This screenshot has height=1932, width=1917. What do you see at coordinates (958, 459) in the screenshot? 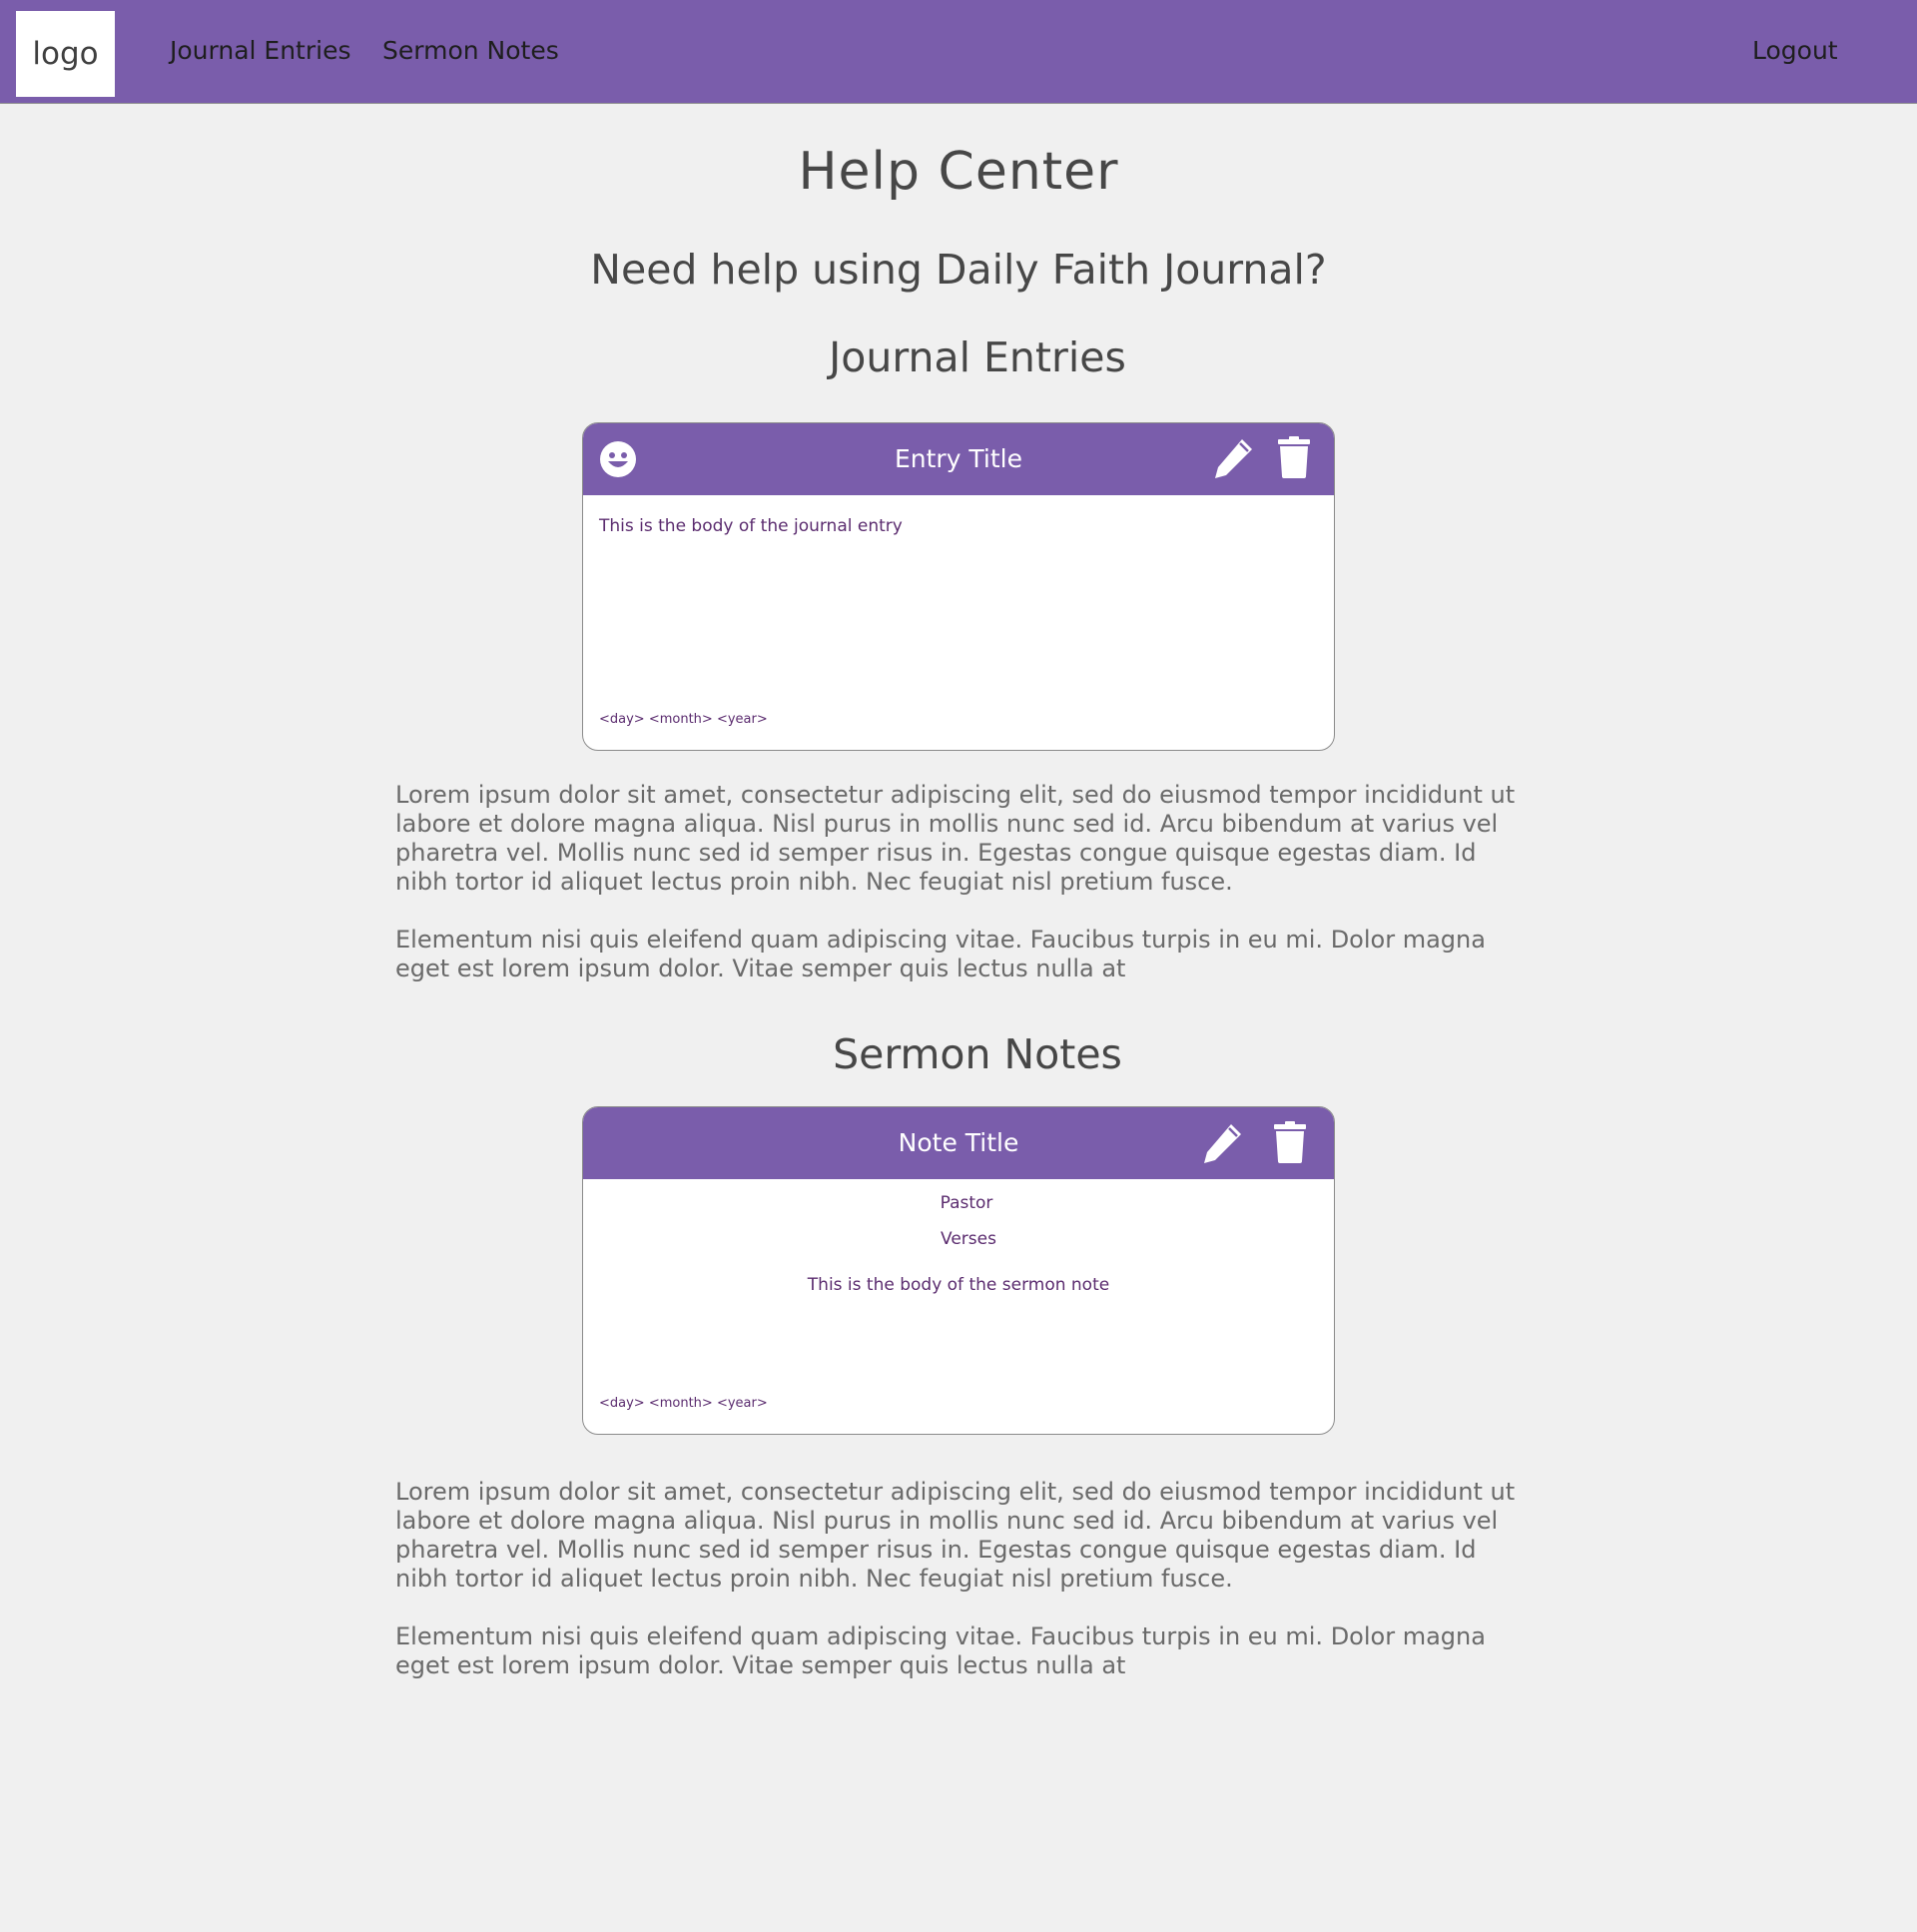
I see `card-header: Entry Title` at bounding box center [958, 459].